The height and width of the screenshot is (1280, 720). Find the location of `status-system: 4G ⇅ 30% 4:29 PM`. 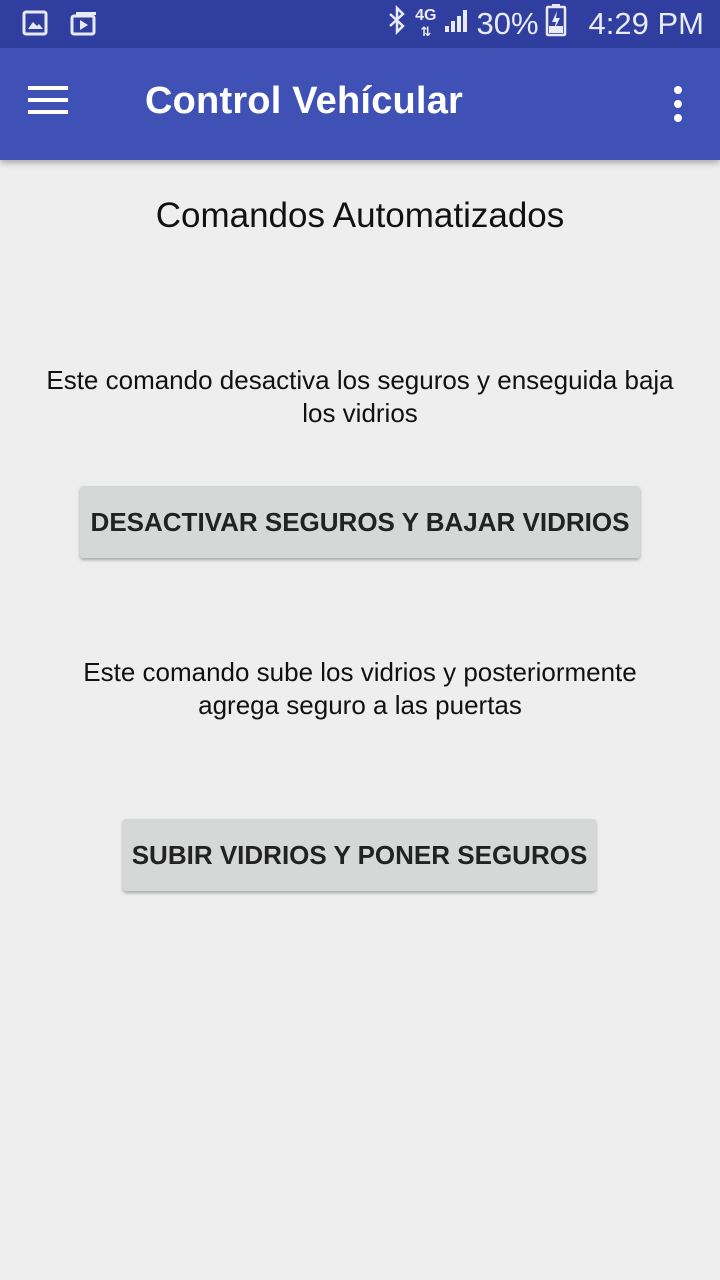

status-system: 4G ⇅ 30% 4:29 PM is located at coordinates (544, 24).